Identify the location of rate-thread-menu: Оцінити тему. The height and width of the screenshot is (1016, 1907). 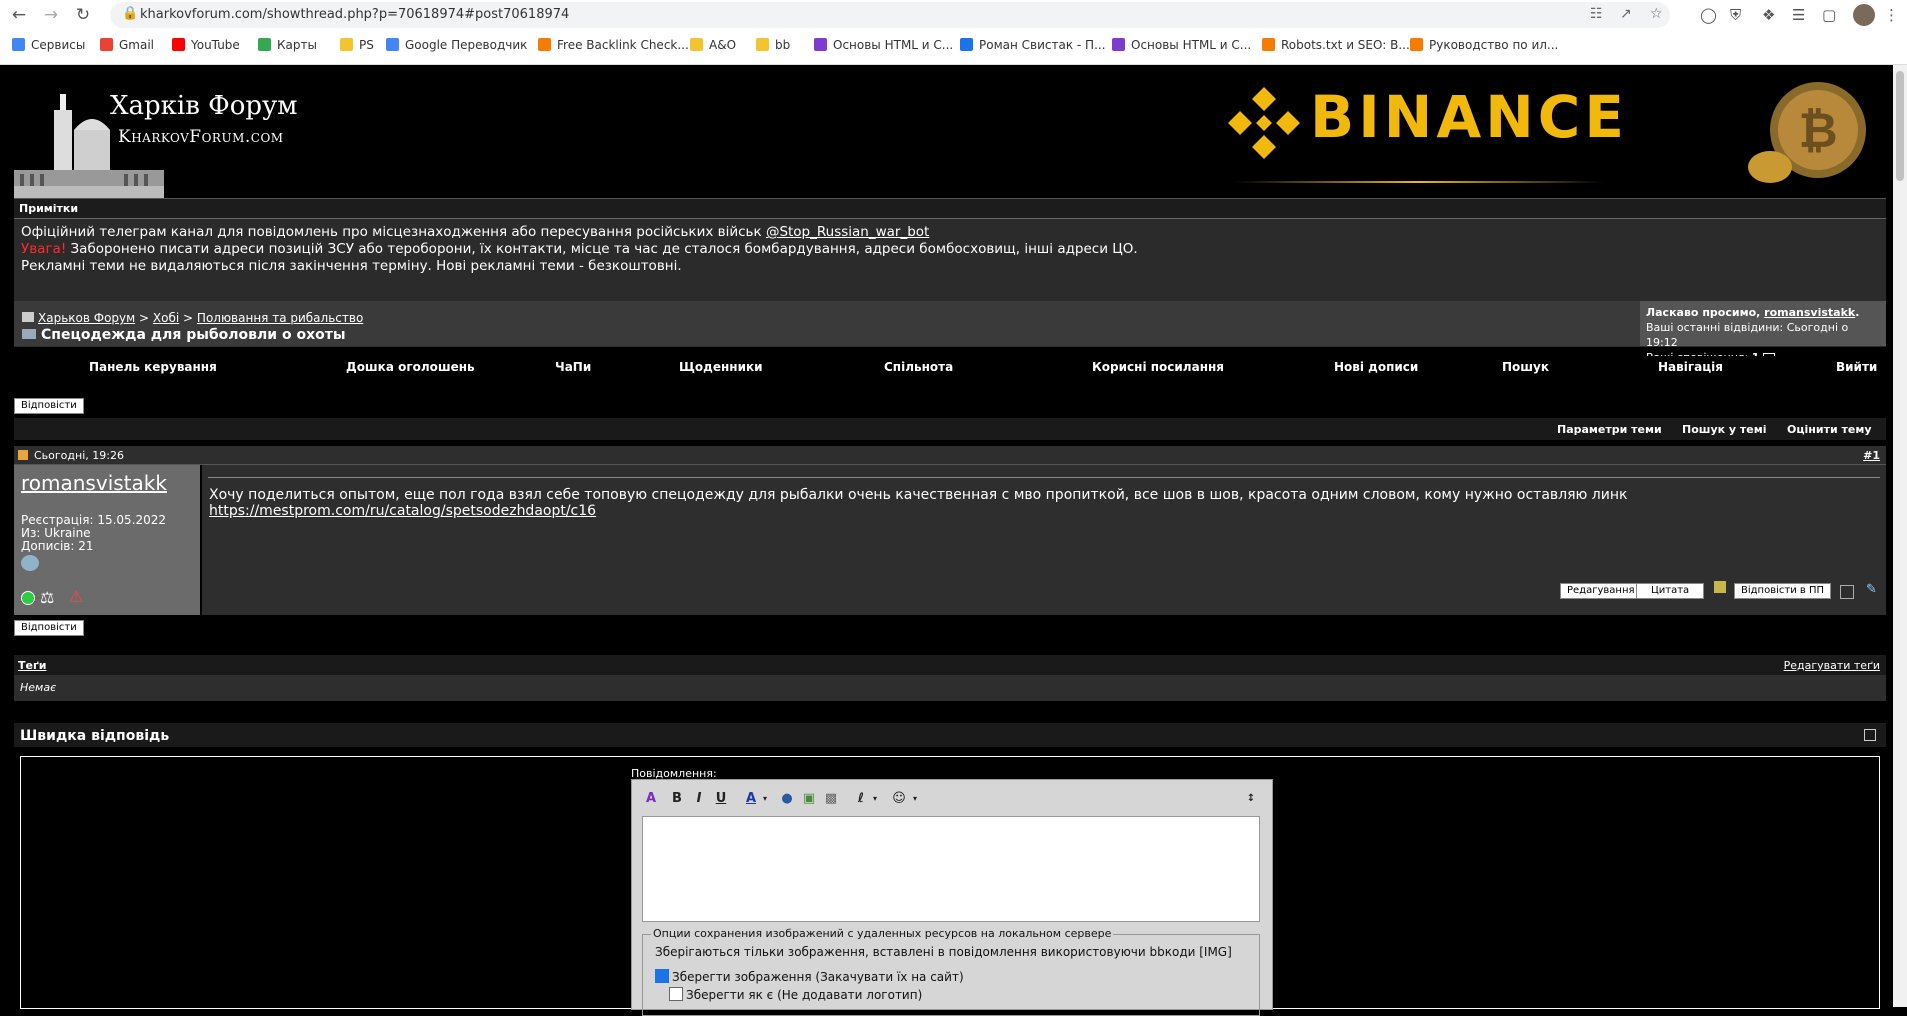
(1829, 429).